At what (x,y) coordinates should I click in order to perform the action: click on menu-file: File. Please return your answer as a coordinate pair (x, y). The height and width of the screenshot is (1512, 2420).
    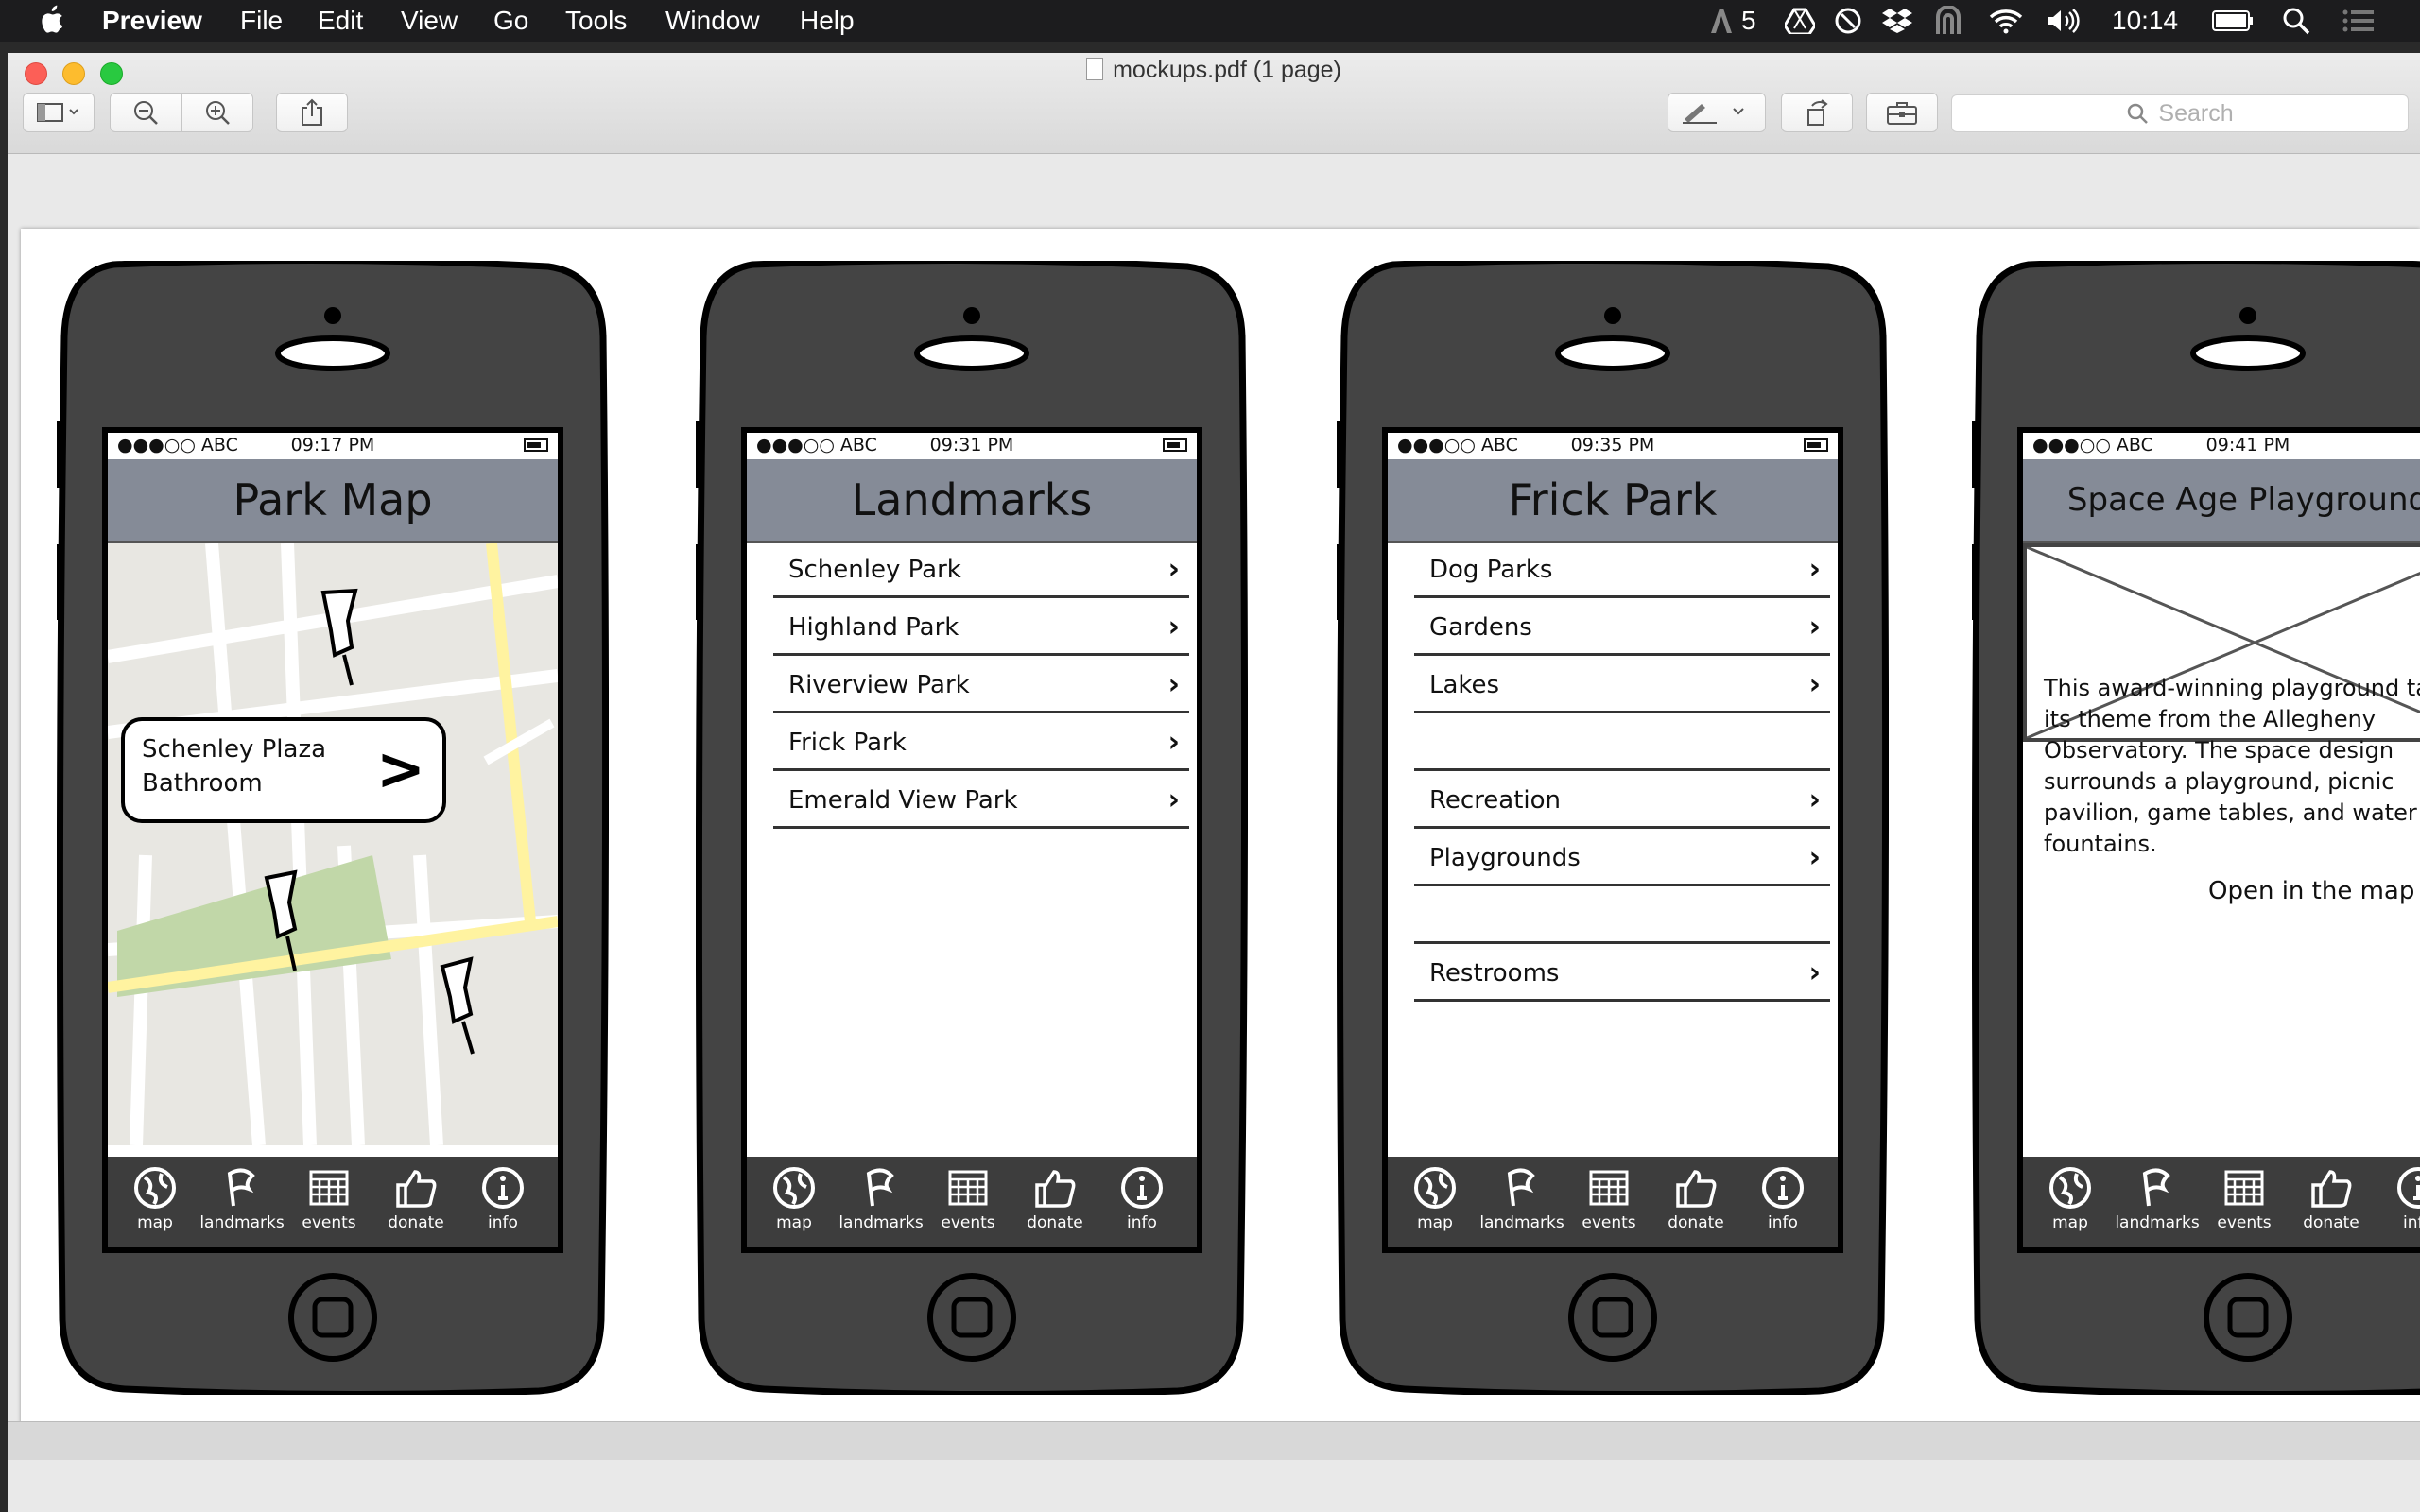
    Looking at the image, I should click on (261, 21).